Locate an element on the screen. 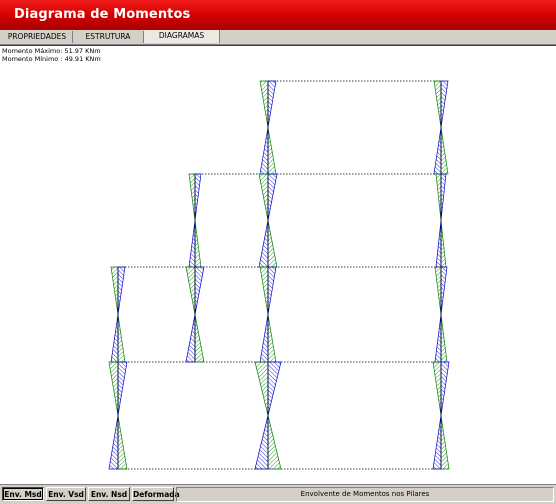 The height and width of the screenshot is (504, 556). status-panel: Envolvente de Momentos nos Pilares is located at coordinates (365, 494).